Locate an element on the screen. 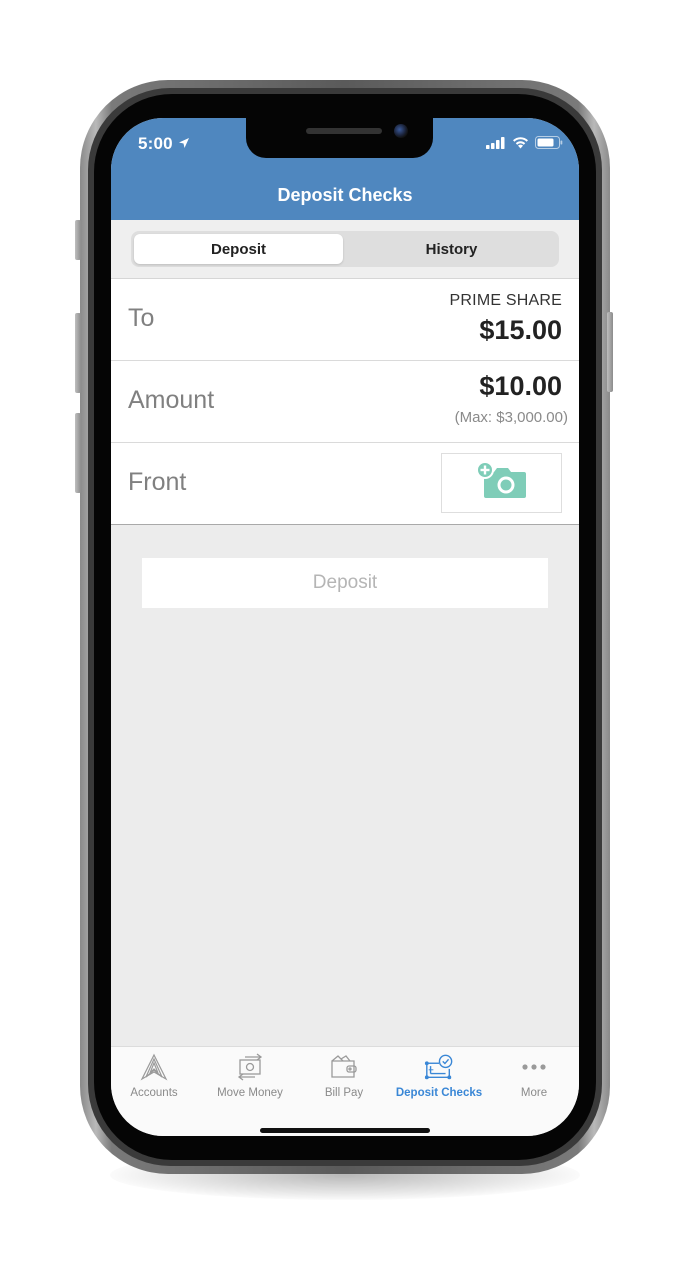 Image resolution: width=688 pixels, height=1270 pixels. side-button-power is located at coordinates (610, 352).